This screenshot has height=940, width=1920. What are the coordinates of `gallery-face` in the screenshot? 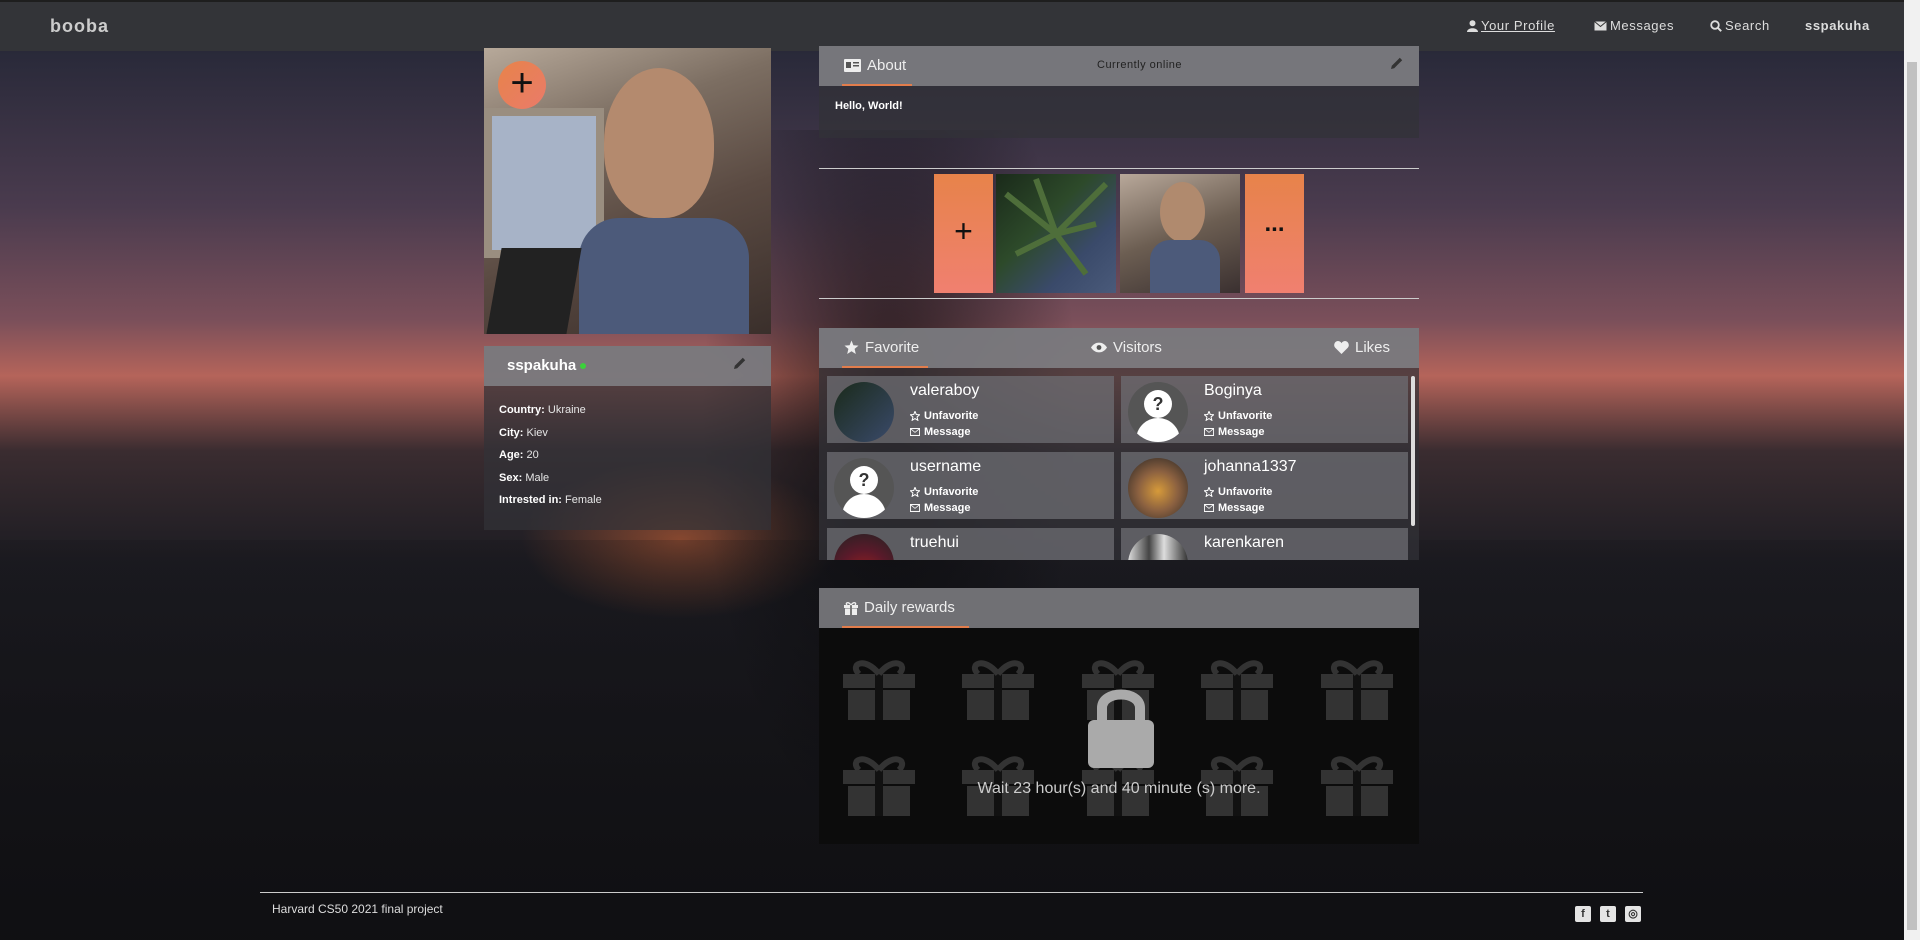 It's located at (1182, 212).